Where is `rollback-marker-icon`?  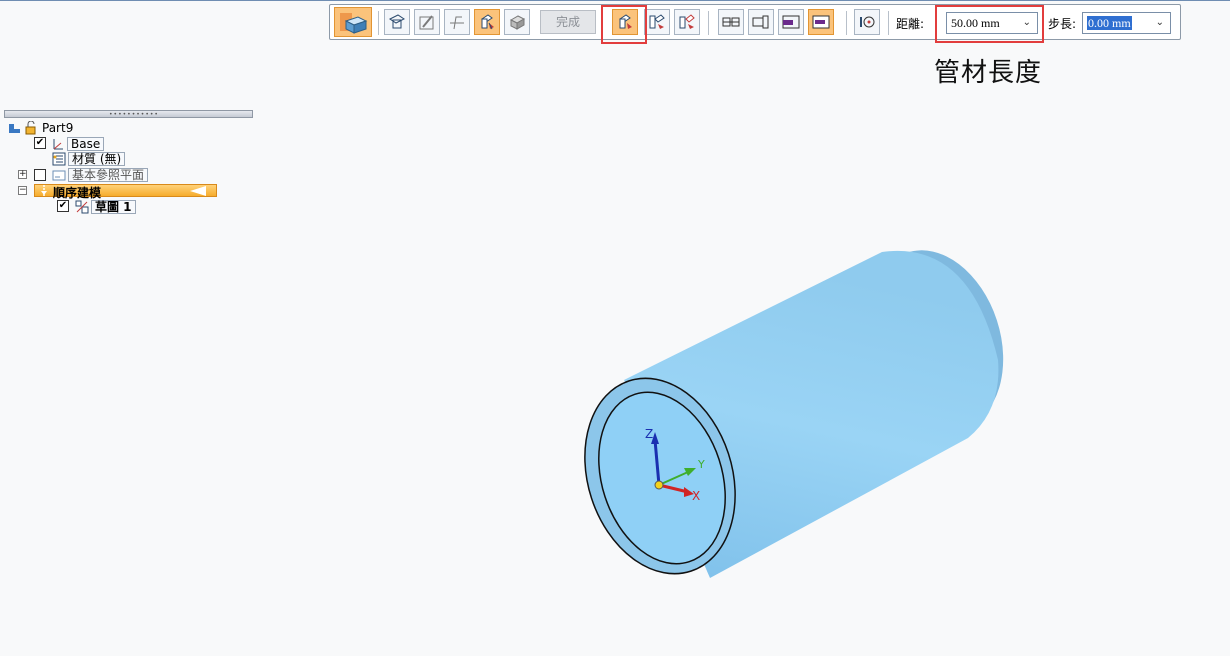
rollback-marker-icon is located at coordinates (198, 191).